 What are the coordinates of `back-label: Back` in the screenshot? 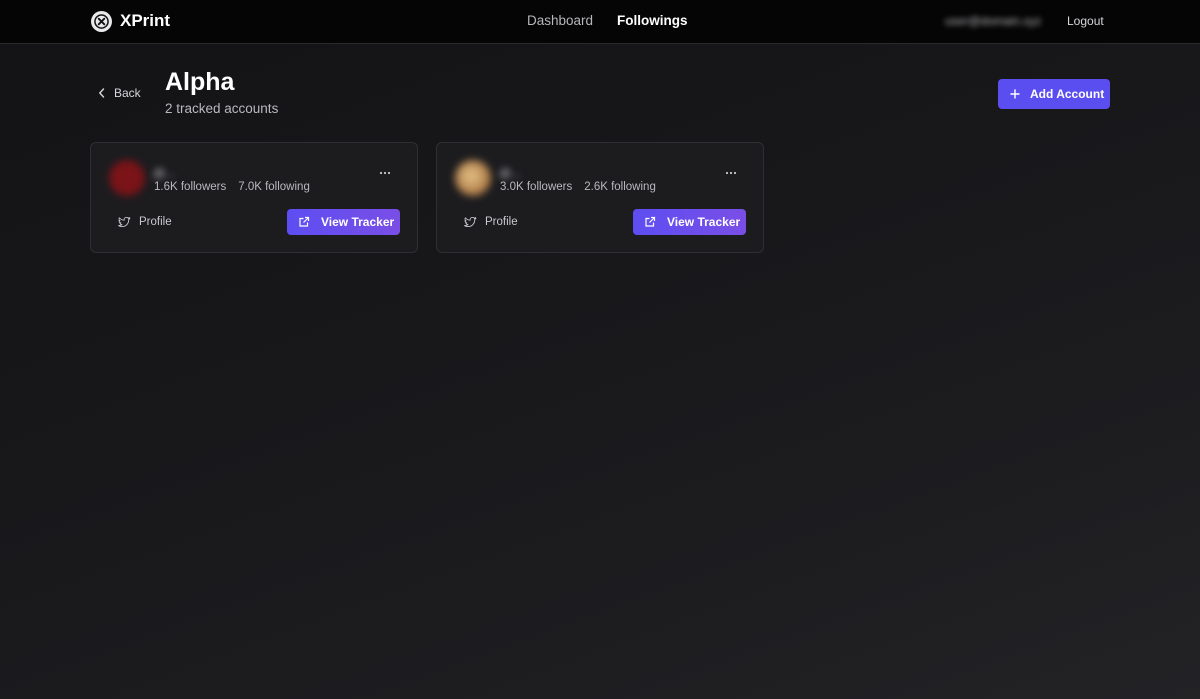 It's located at (127, 93).